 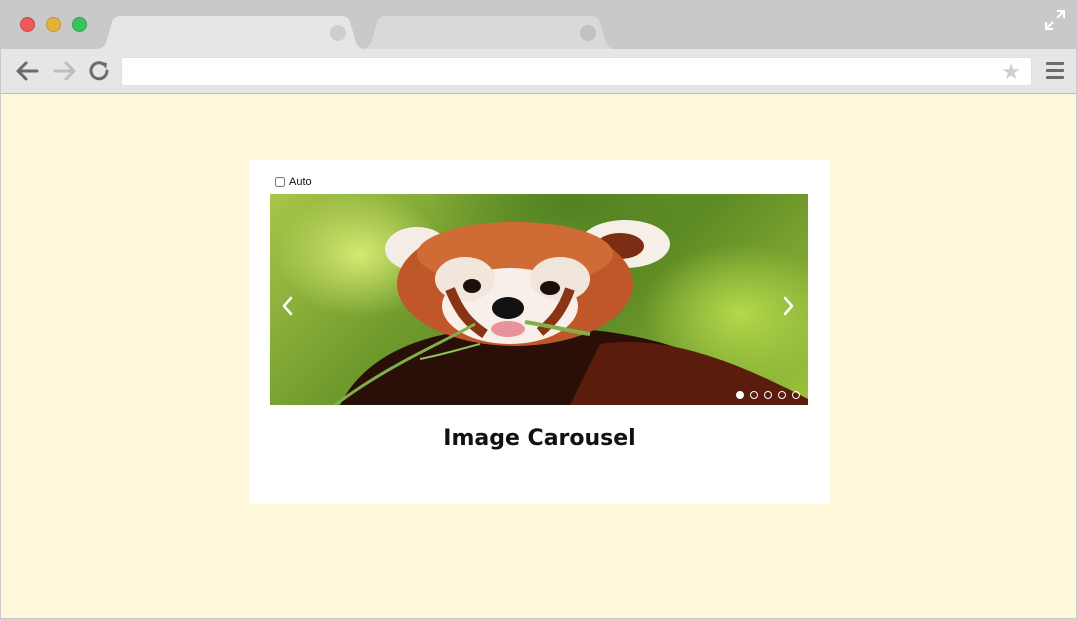 I want to click on page-title: Image Carousel, so click(x=539, y=438).